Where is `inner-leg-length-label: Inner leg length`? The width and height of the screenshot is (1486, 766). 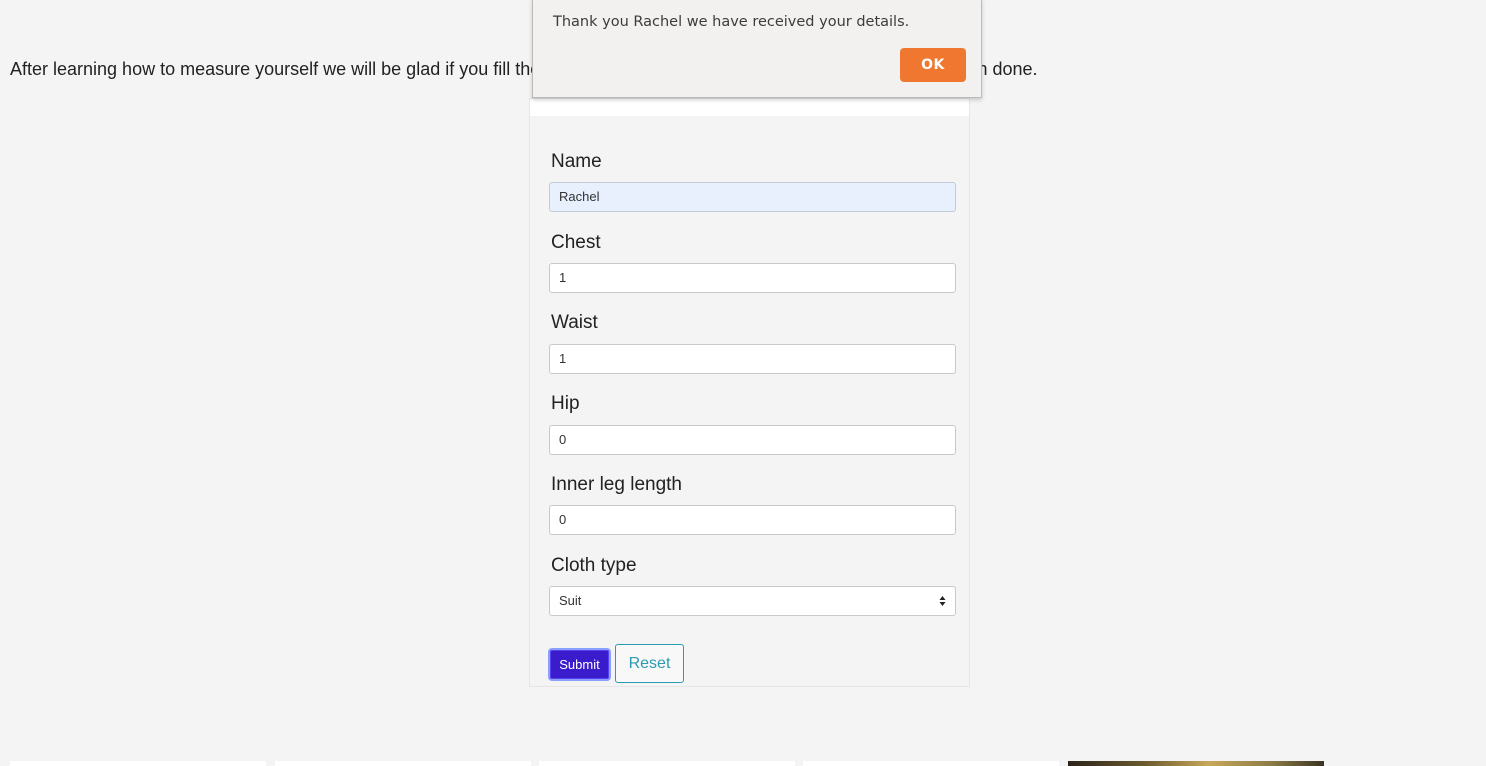 inner-leg-length-label: Inner leg length is located at coordinates (616, 484).